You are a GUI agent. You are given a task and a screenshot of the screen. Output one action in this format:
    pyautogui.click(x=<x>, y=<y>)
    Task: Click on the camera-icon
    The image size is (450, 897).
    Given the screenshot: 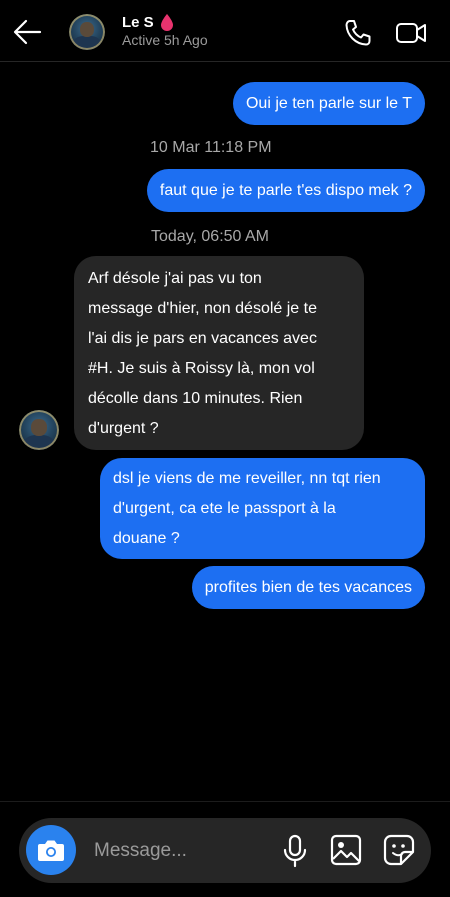 What is the action you would take?
    pyautogui.click(x=51, y=850)
    